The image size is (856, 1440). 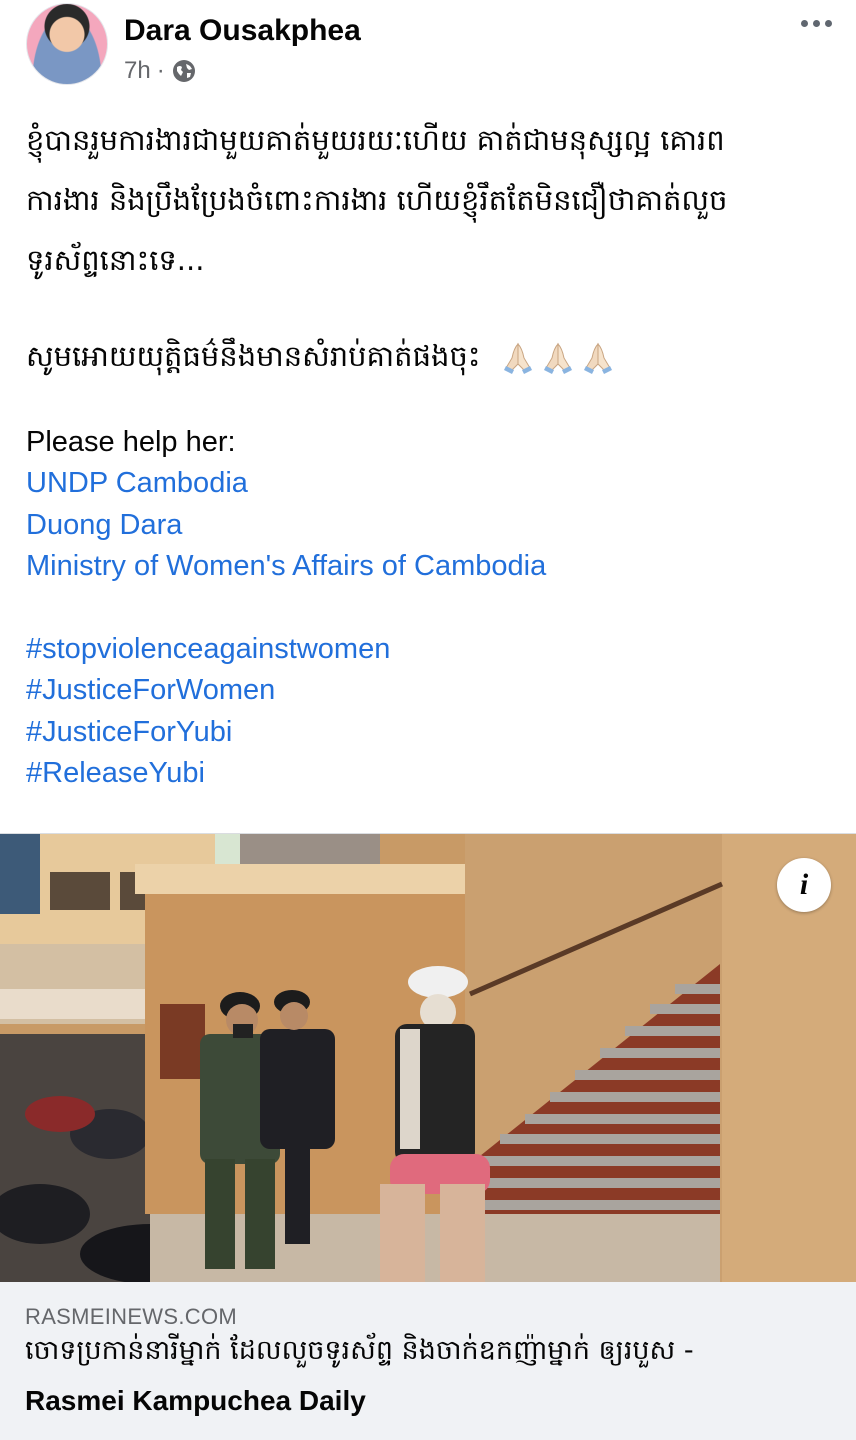 I want to click on help-text: Please help her:, so click(x=131, y=442).